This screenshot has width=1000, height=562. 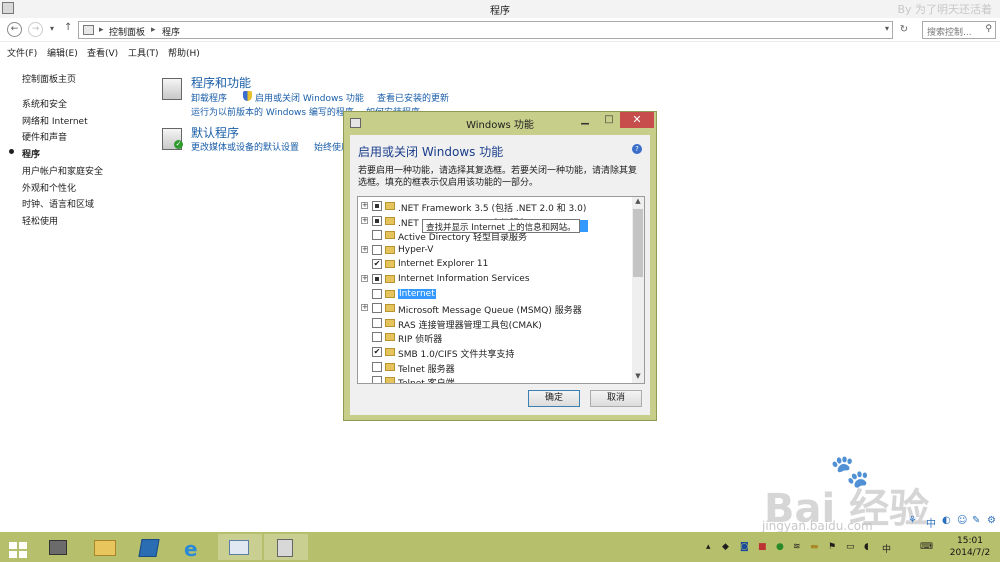 I want to click on tray-update-icon: ●, so click(x=780, y=547).